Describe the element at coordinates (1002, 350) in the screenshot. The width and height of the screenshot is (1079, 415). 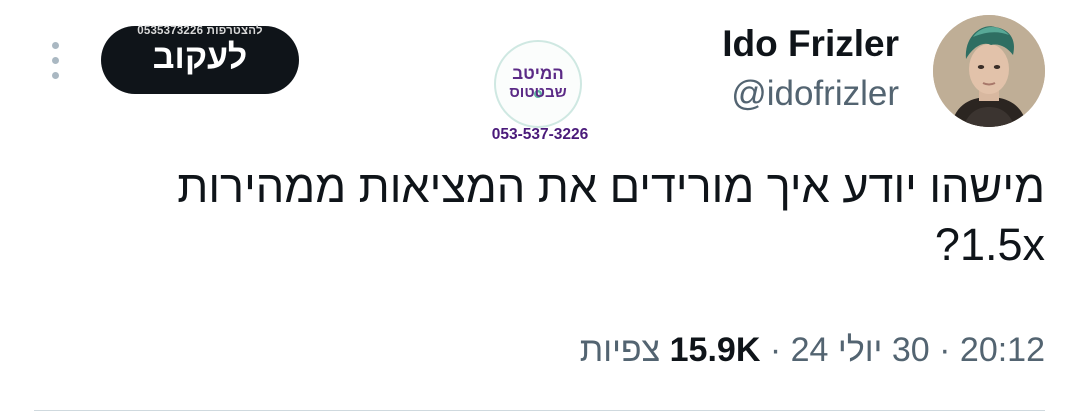
I see `tweet-time: 20:12` at that location.